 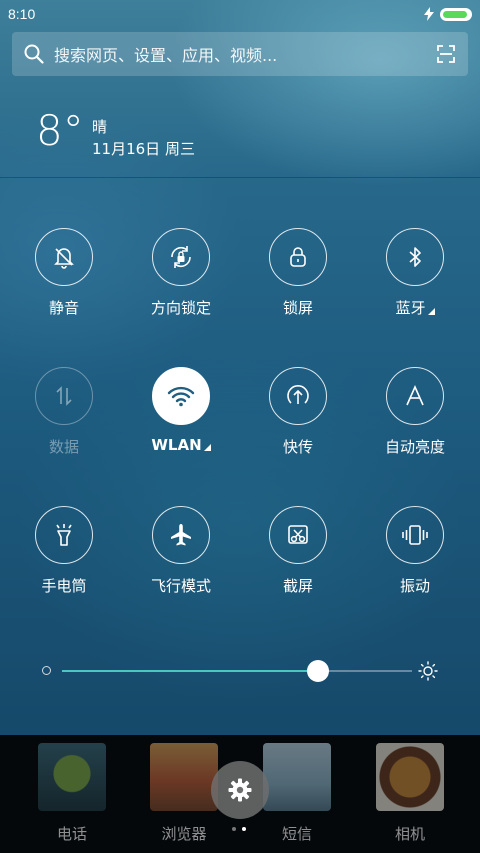 I want to click on toggle-silent: 静音, so click(x=64, y=273).